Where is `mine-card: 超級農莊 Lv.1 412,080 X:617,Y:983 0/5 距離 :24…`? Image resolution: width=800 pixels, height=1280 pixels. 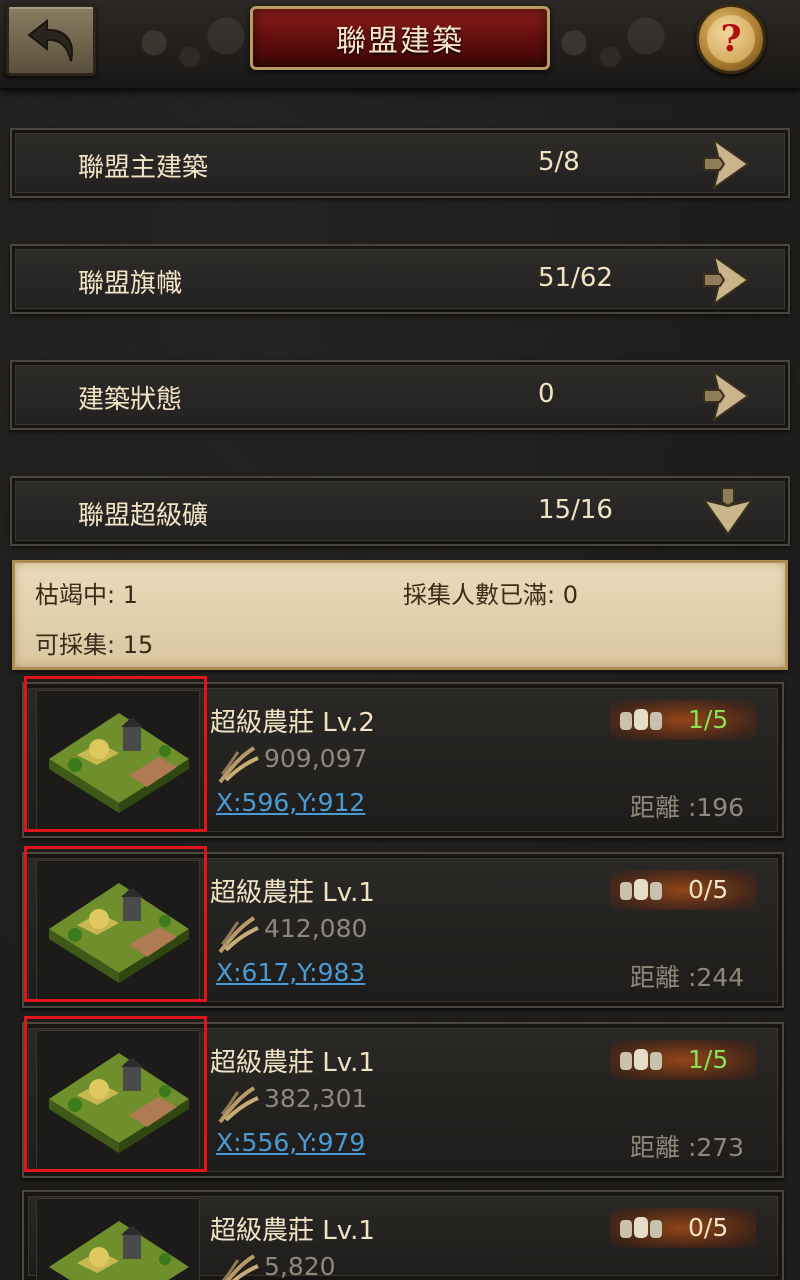 mine-card: 超級農莊 Lv.1 412,080 X:617,Y:983 0/5 距離 :24… is located at coordinates (403, 927).